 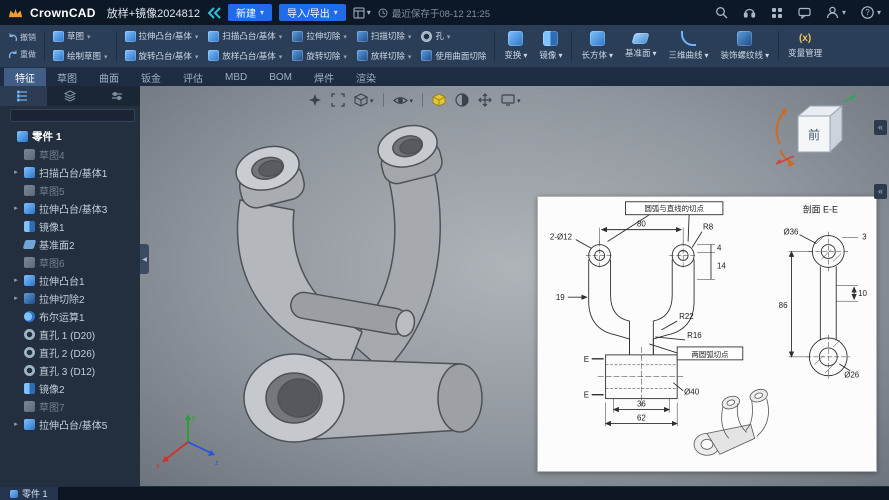 What do you see at coordinates (22, 136) in the screenshot?
I see `part-icon` at bounding box center [22, 136].